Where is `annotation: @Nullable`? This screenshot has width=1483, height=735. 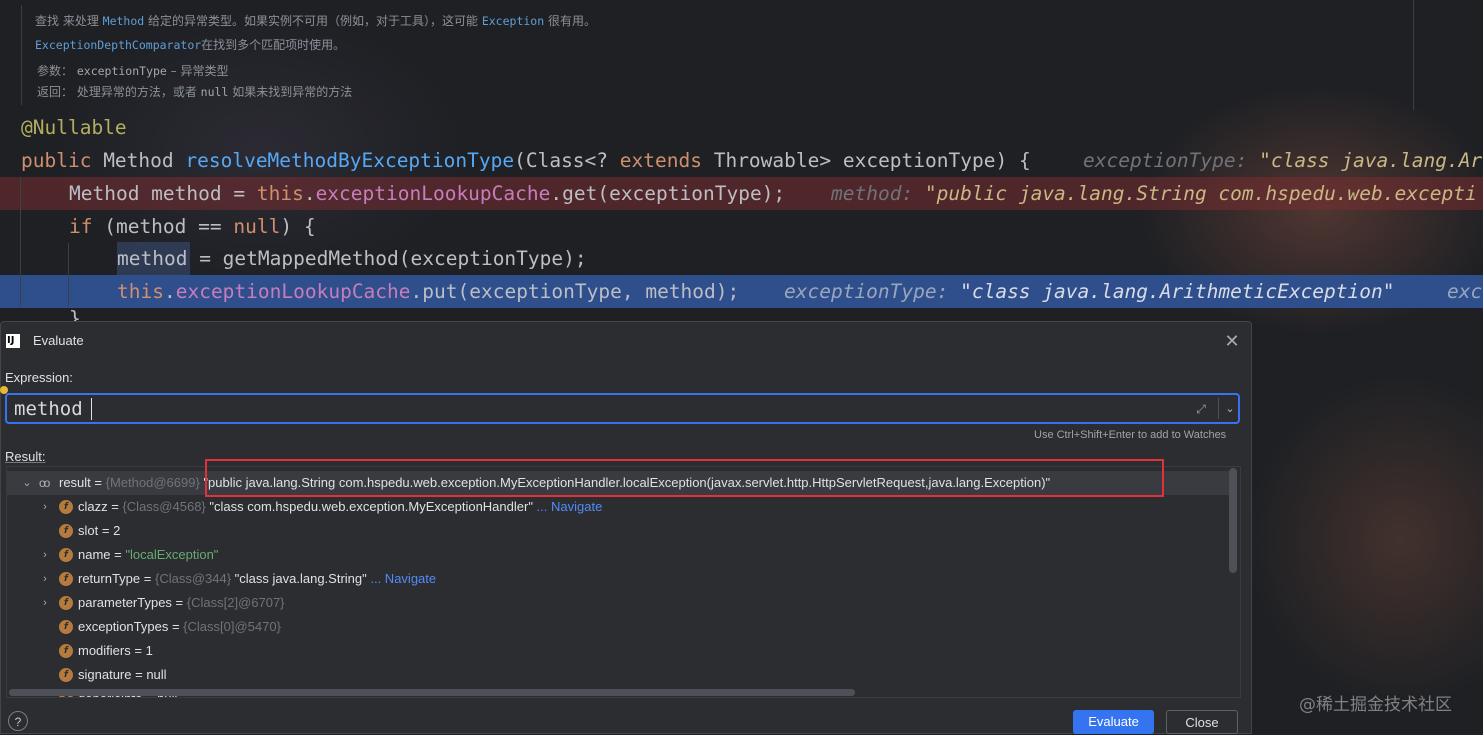 annotation: @Nullable is located at coordinates (74, 127).